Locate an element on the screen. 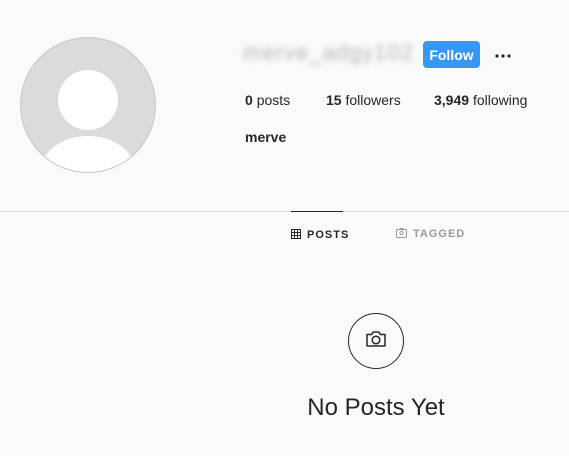  stat-posts: 0 posts is located at coordinates (267, 100).